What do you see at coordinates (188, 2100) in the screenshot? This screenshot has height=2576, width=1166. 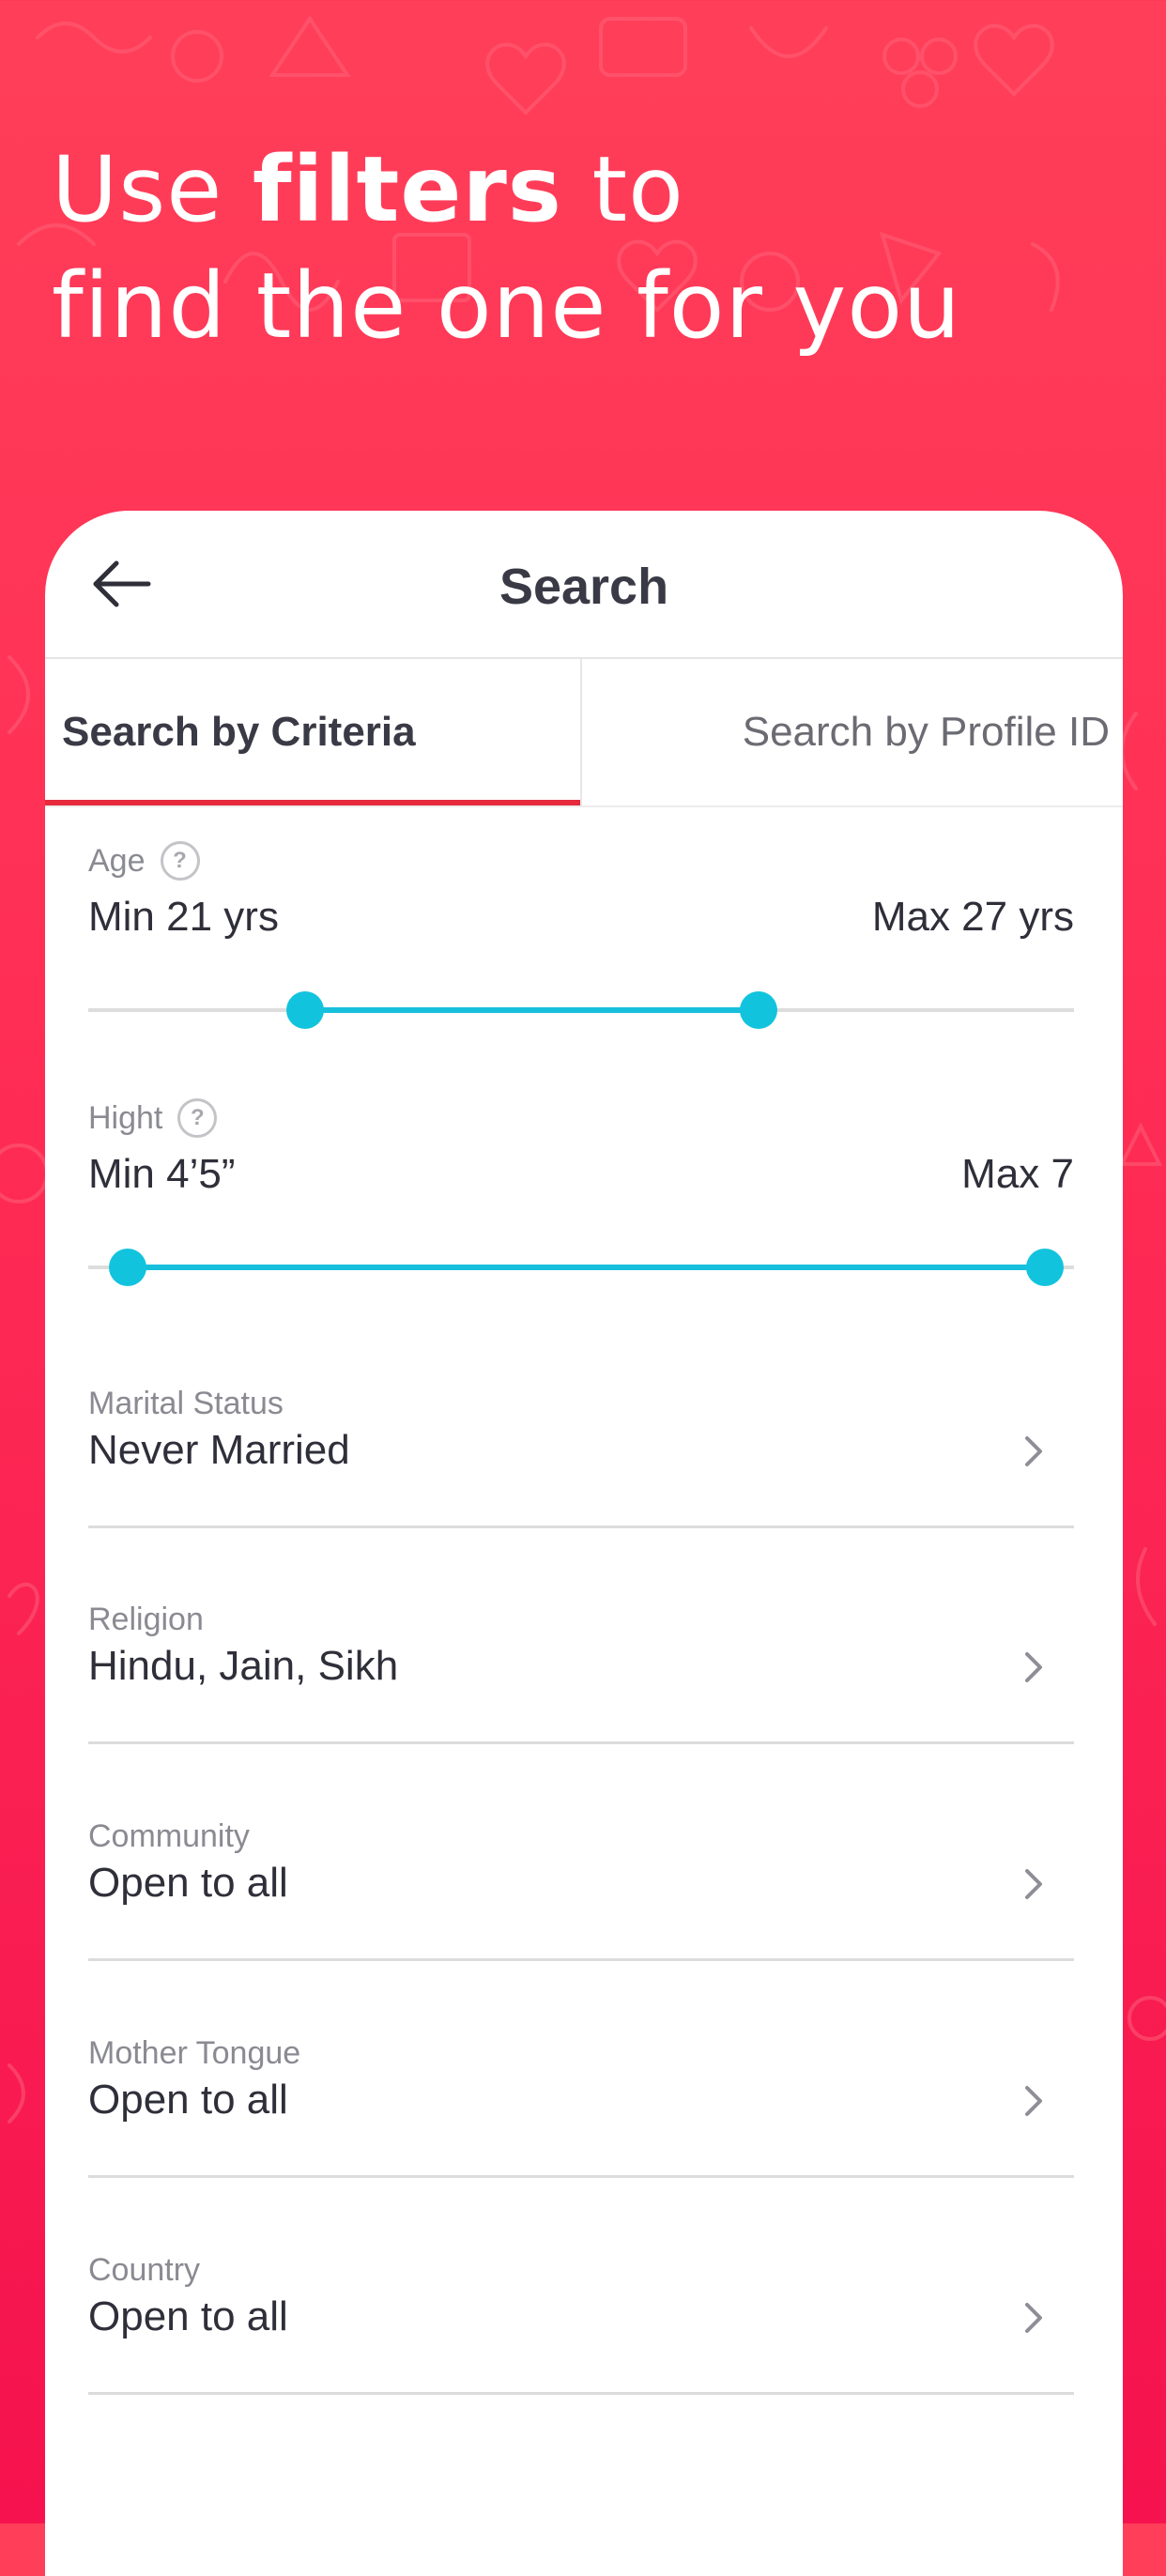 I see `mother-tongue-value: Open to all` at bounding box center [188, 2100].